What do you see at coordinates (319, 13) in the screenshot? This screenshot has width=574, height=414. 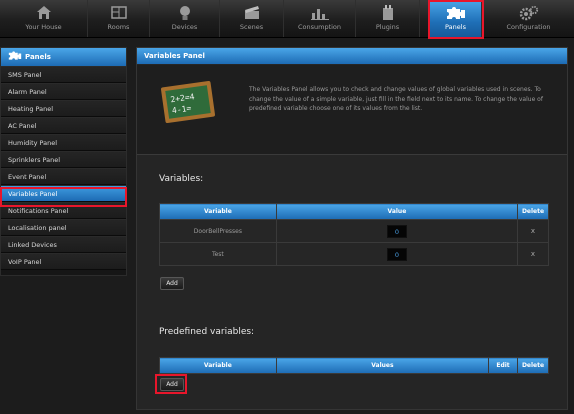 I see `chart-icon` at bounding box center [319, 13].